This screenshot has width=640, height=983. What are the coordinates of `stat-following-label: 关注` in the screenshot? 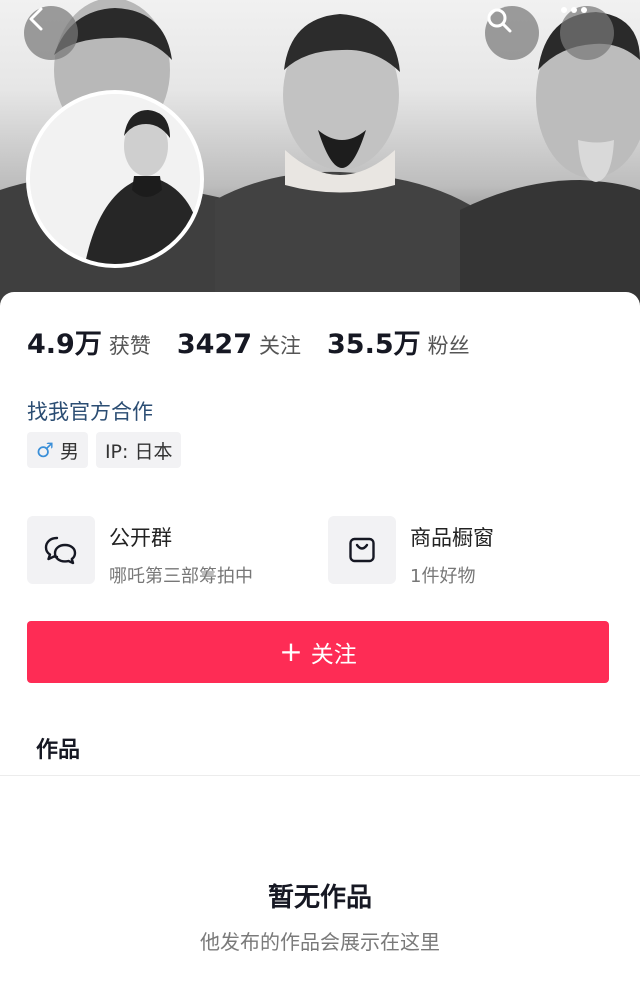 It's located at (280, 346).